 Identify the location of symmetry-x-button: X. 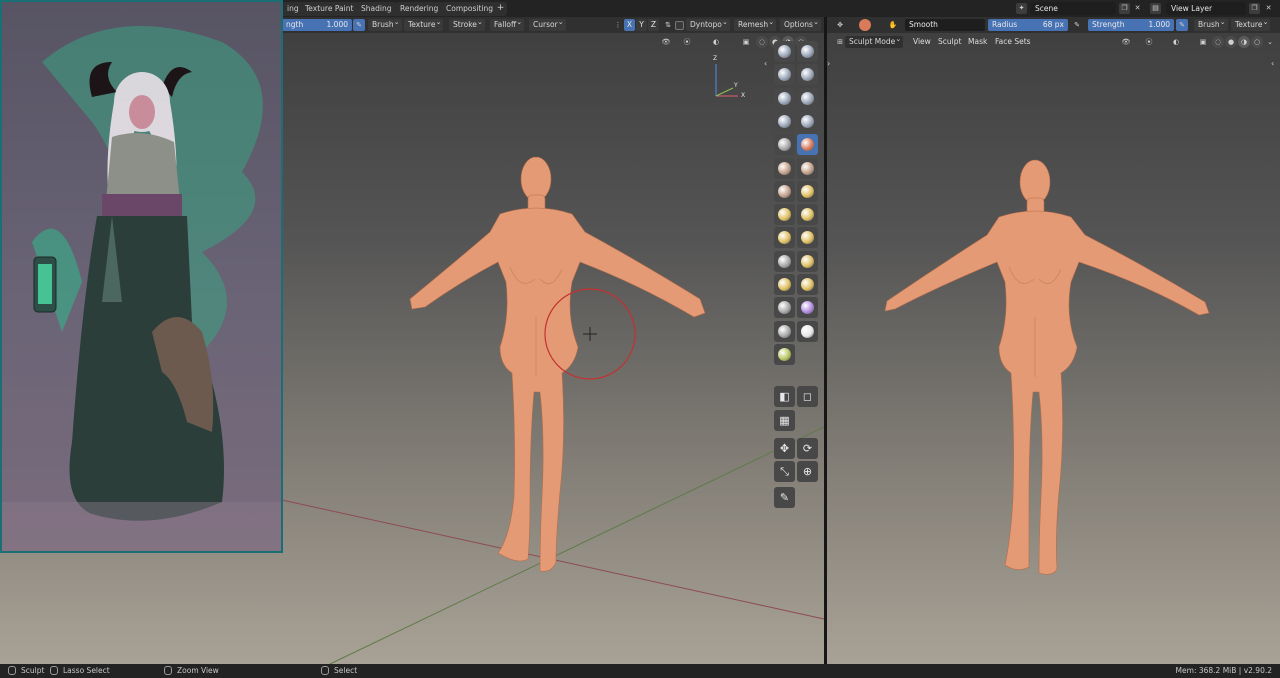
(629, 25).